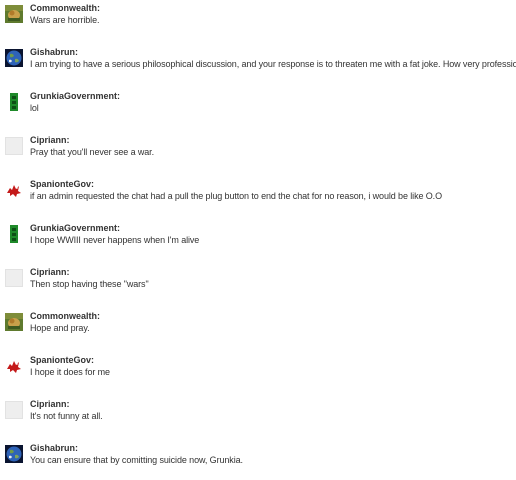  What do you see at coordinates (65, 20) in the screenshot?
I see `message-text: Wars are horrible.` at bounding box center [65, 20].